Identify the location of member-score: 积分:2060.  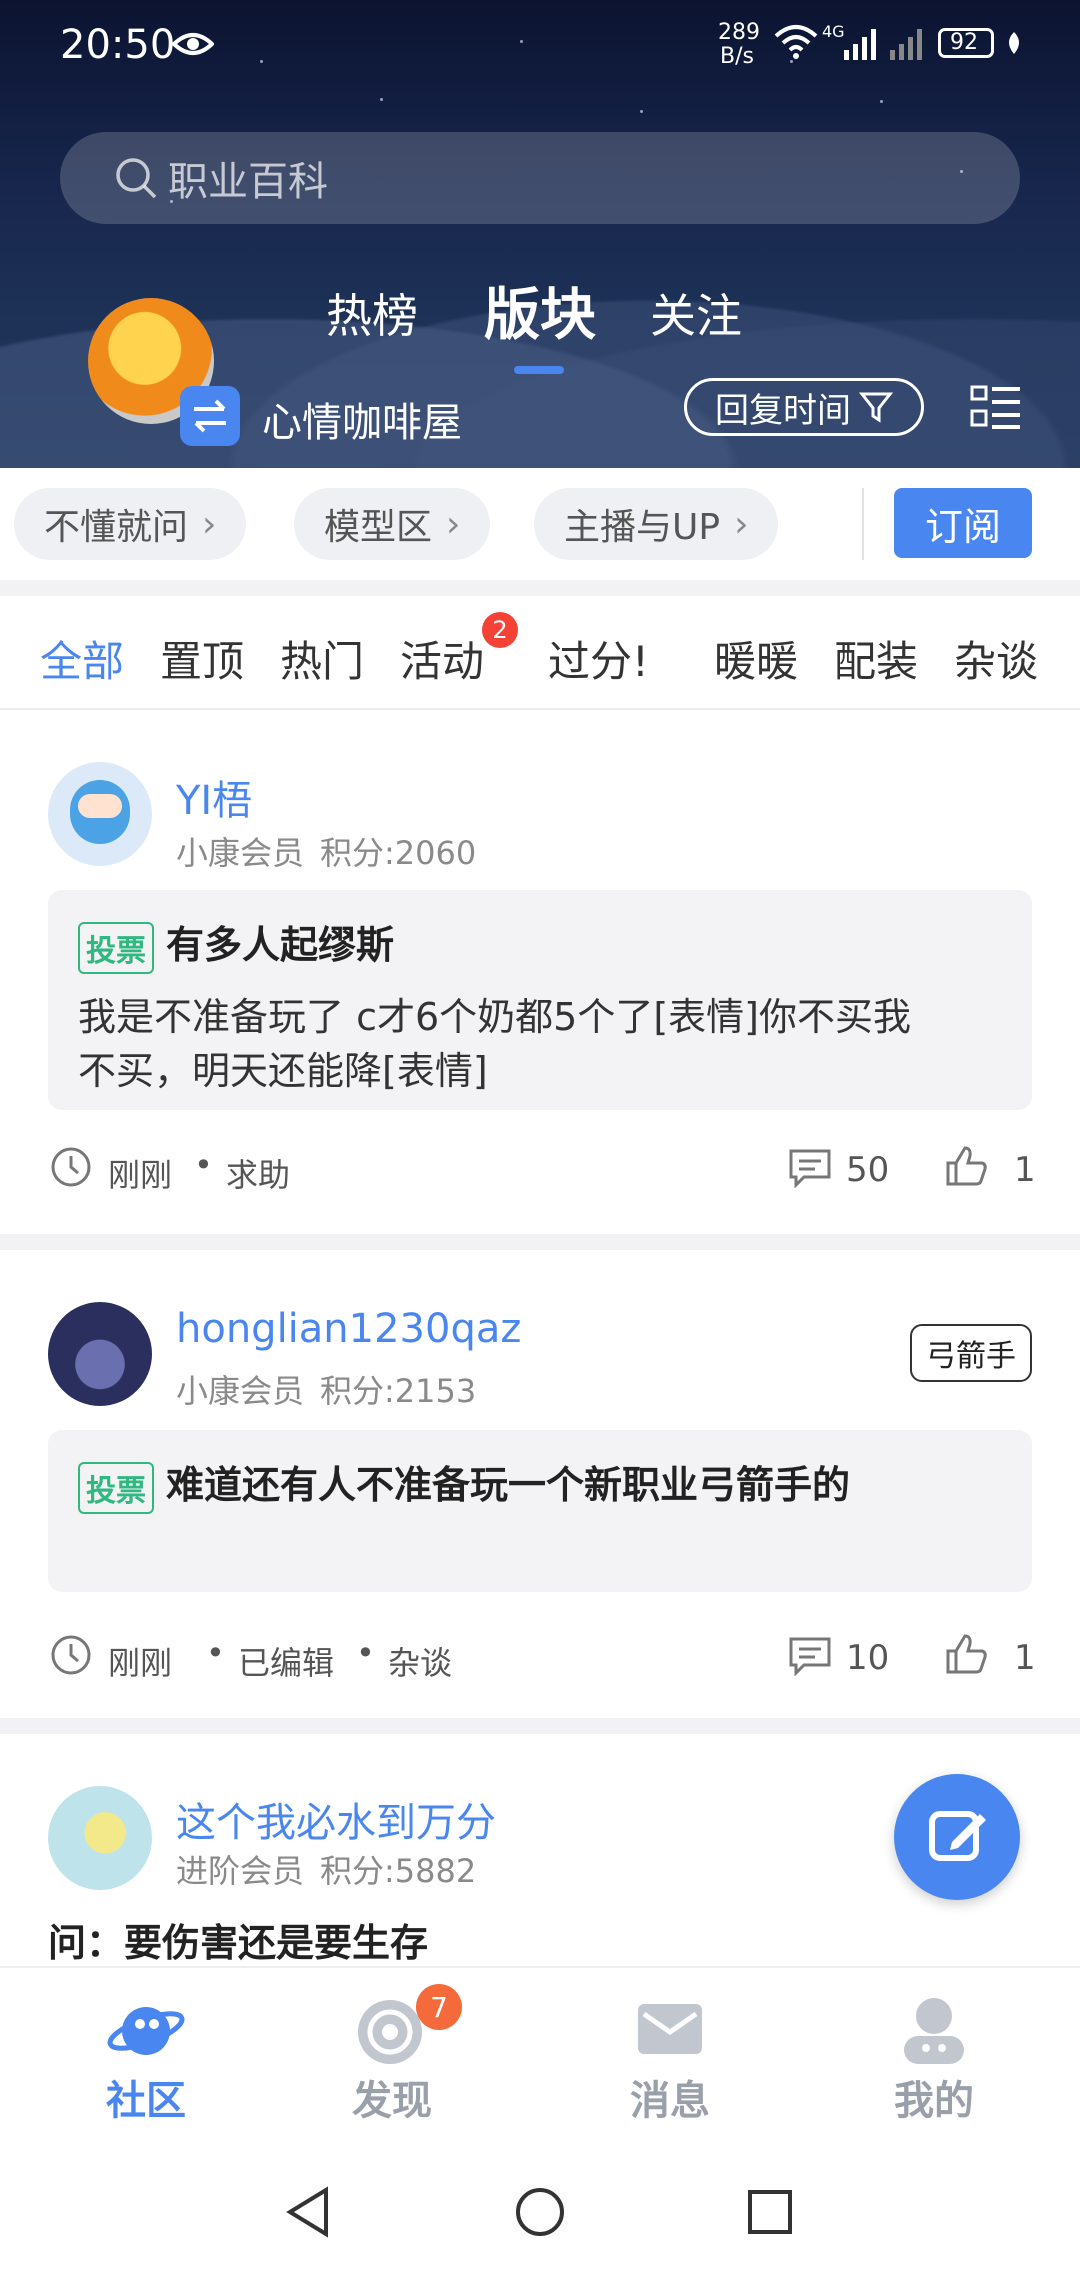
(398, 853).